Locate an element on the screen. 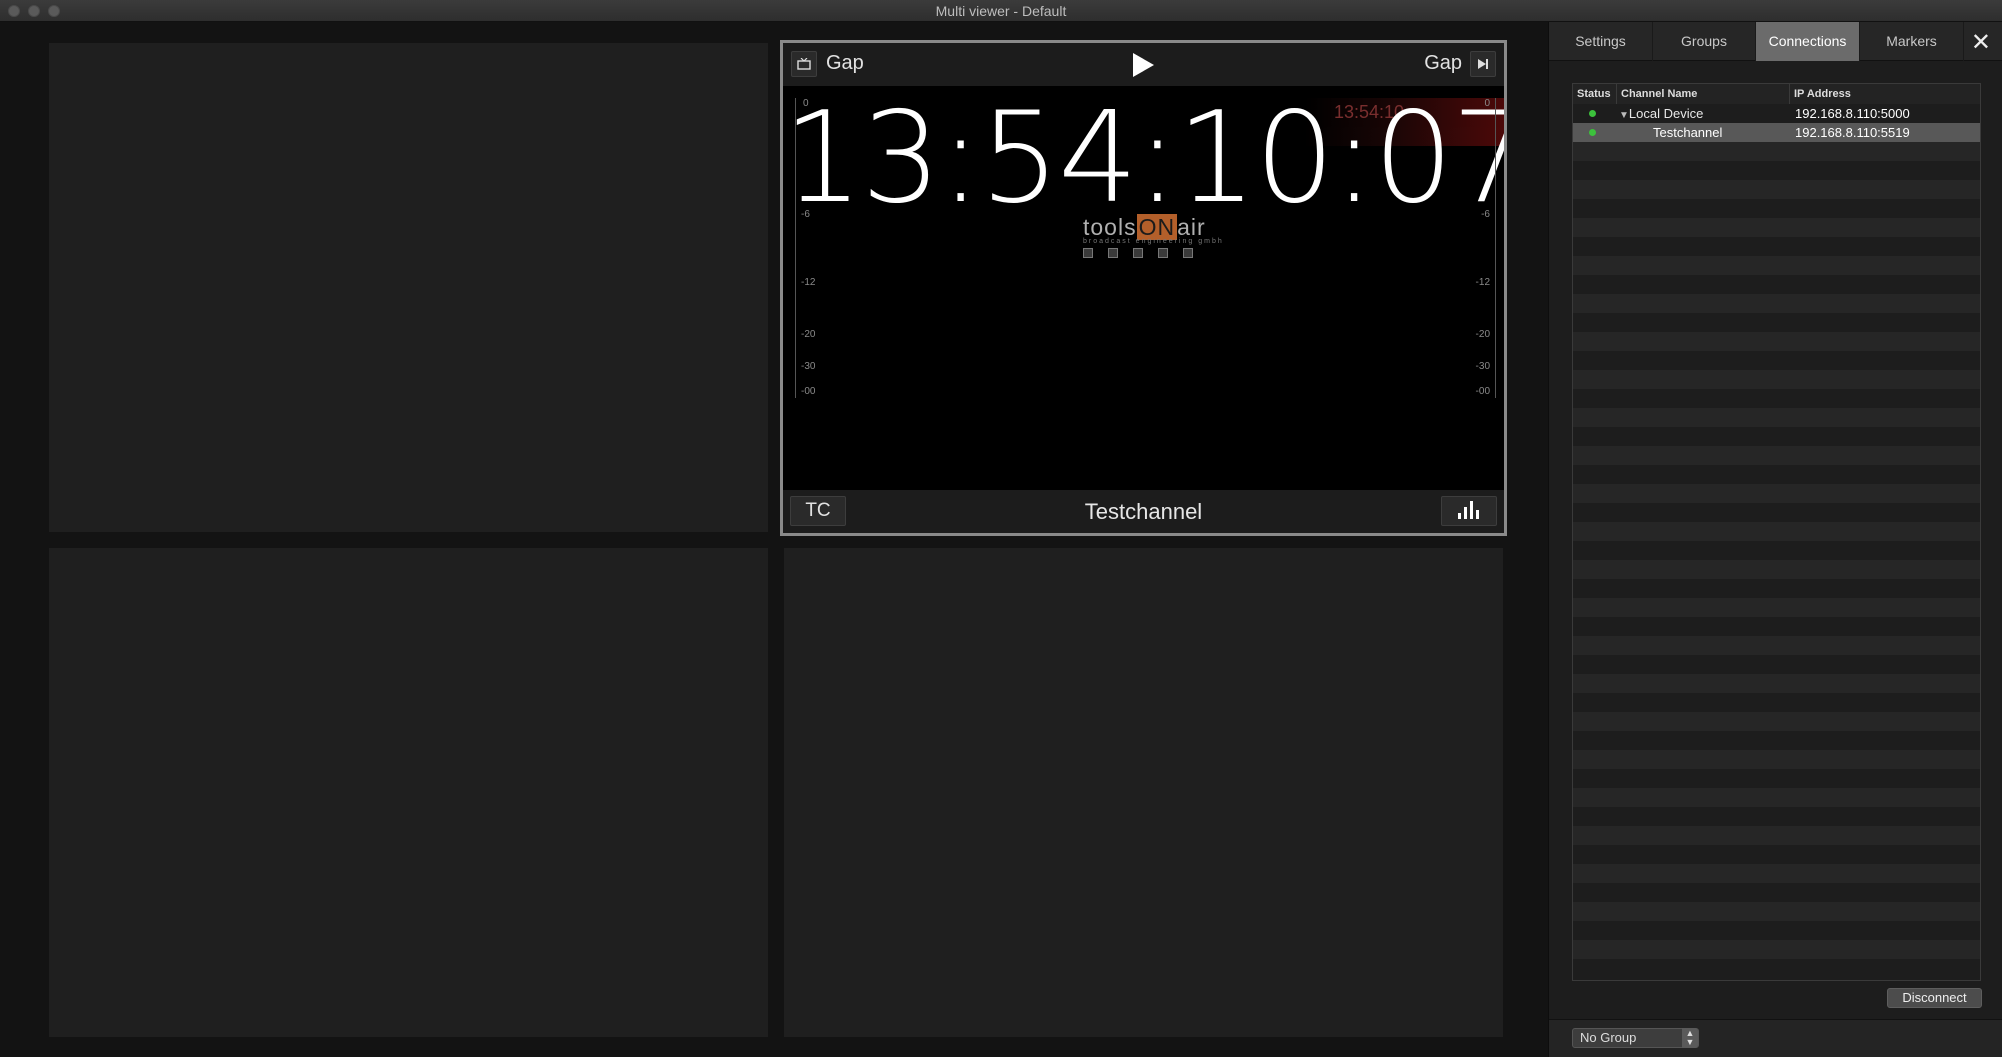 The height and width of the screenshot is (1057, 2002). column-header-channel-name: Channel Name is located at coordinates (1703, 94).